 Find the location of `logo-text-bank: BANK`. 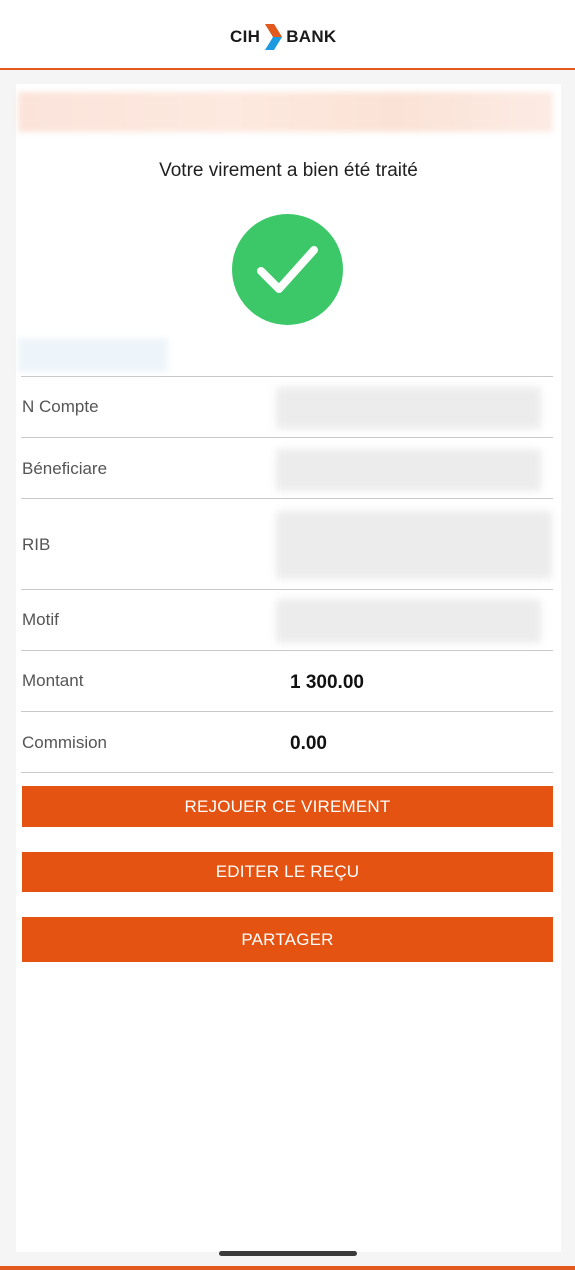

logo-text-bank: BANK is located at coordinates (311, 36).